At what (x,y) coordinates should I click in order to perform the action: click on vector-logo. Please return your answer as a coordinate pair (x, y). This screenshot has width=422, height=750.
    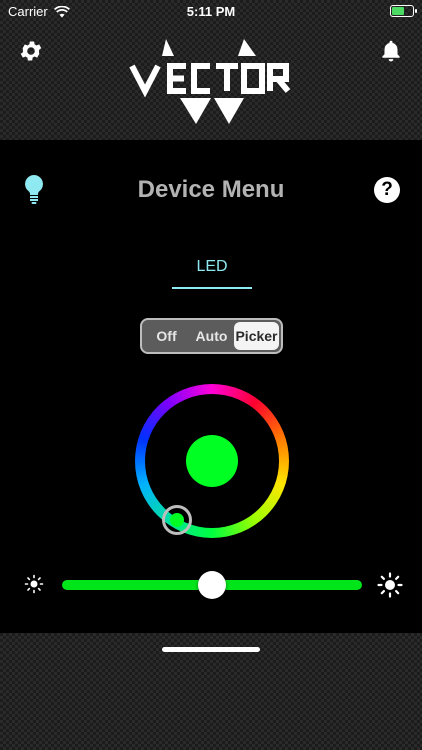
    Looking at the image, I should click on (210, 81).